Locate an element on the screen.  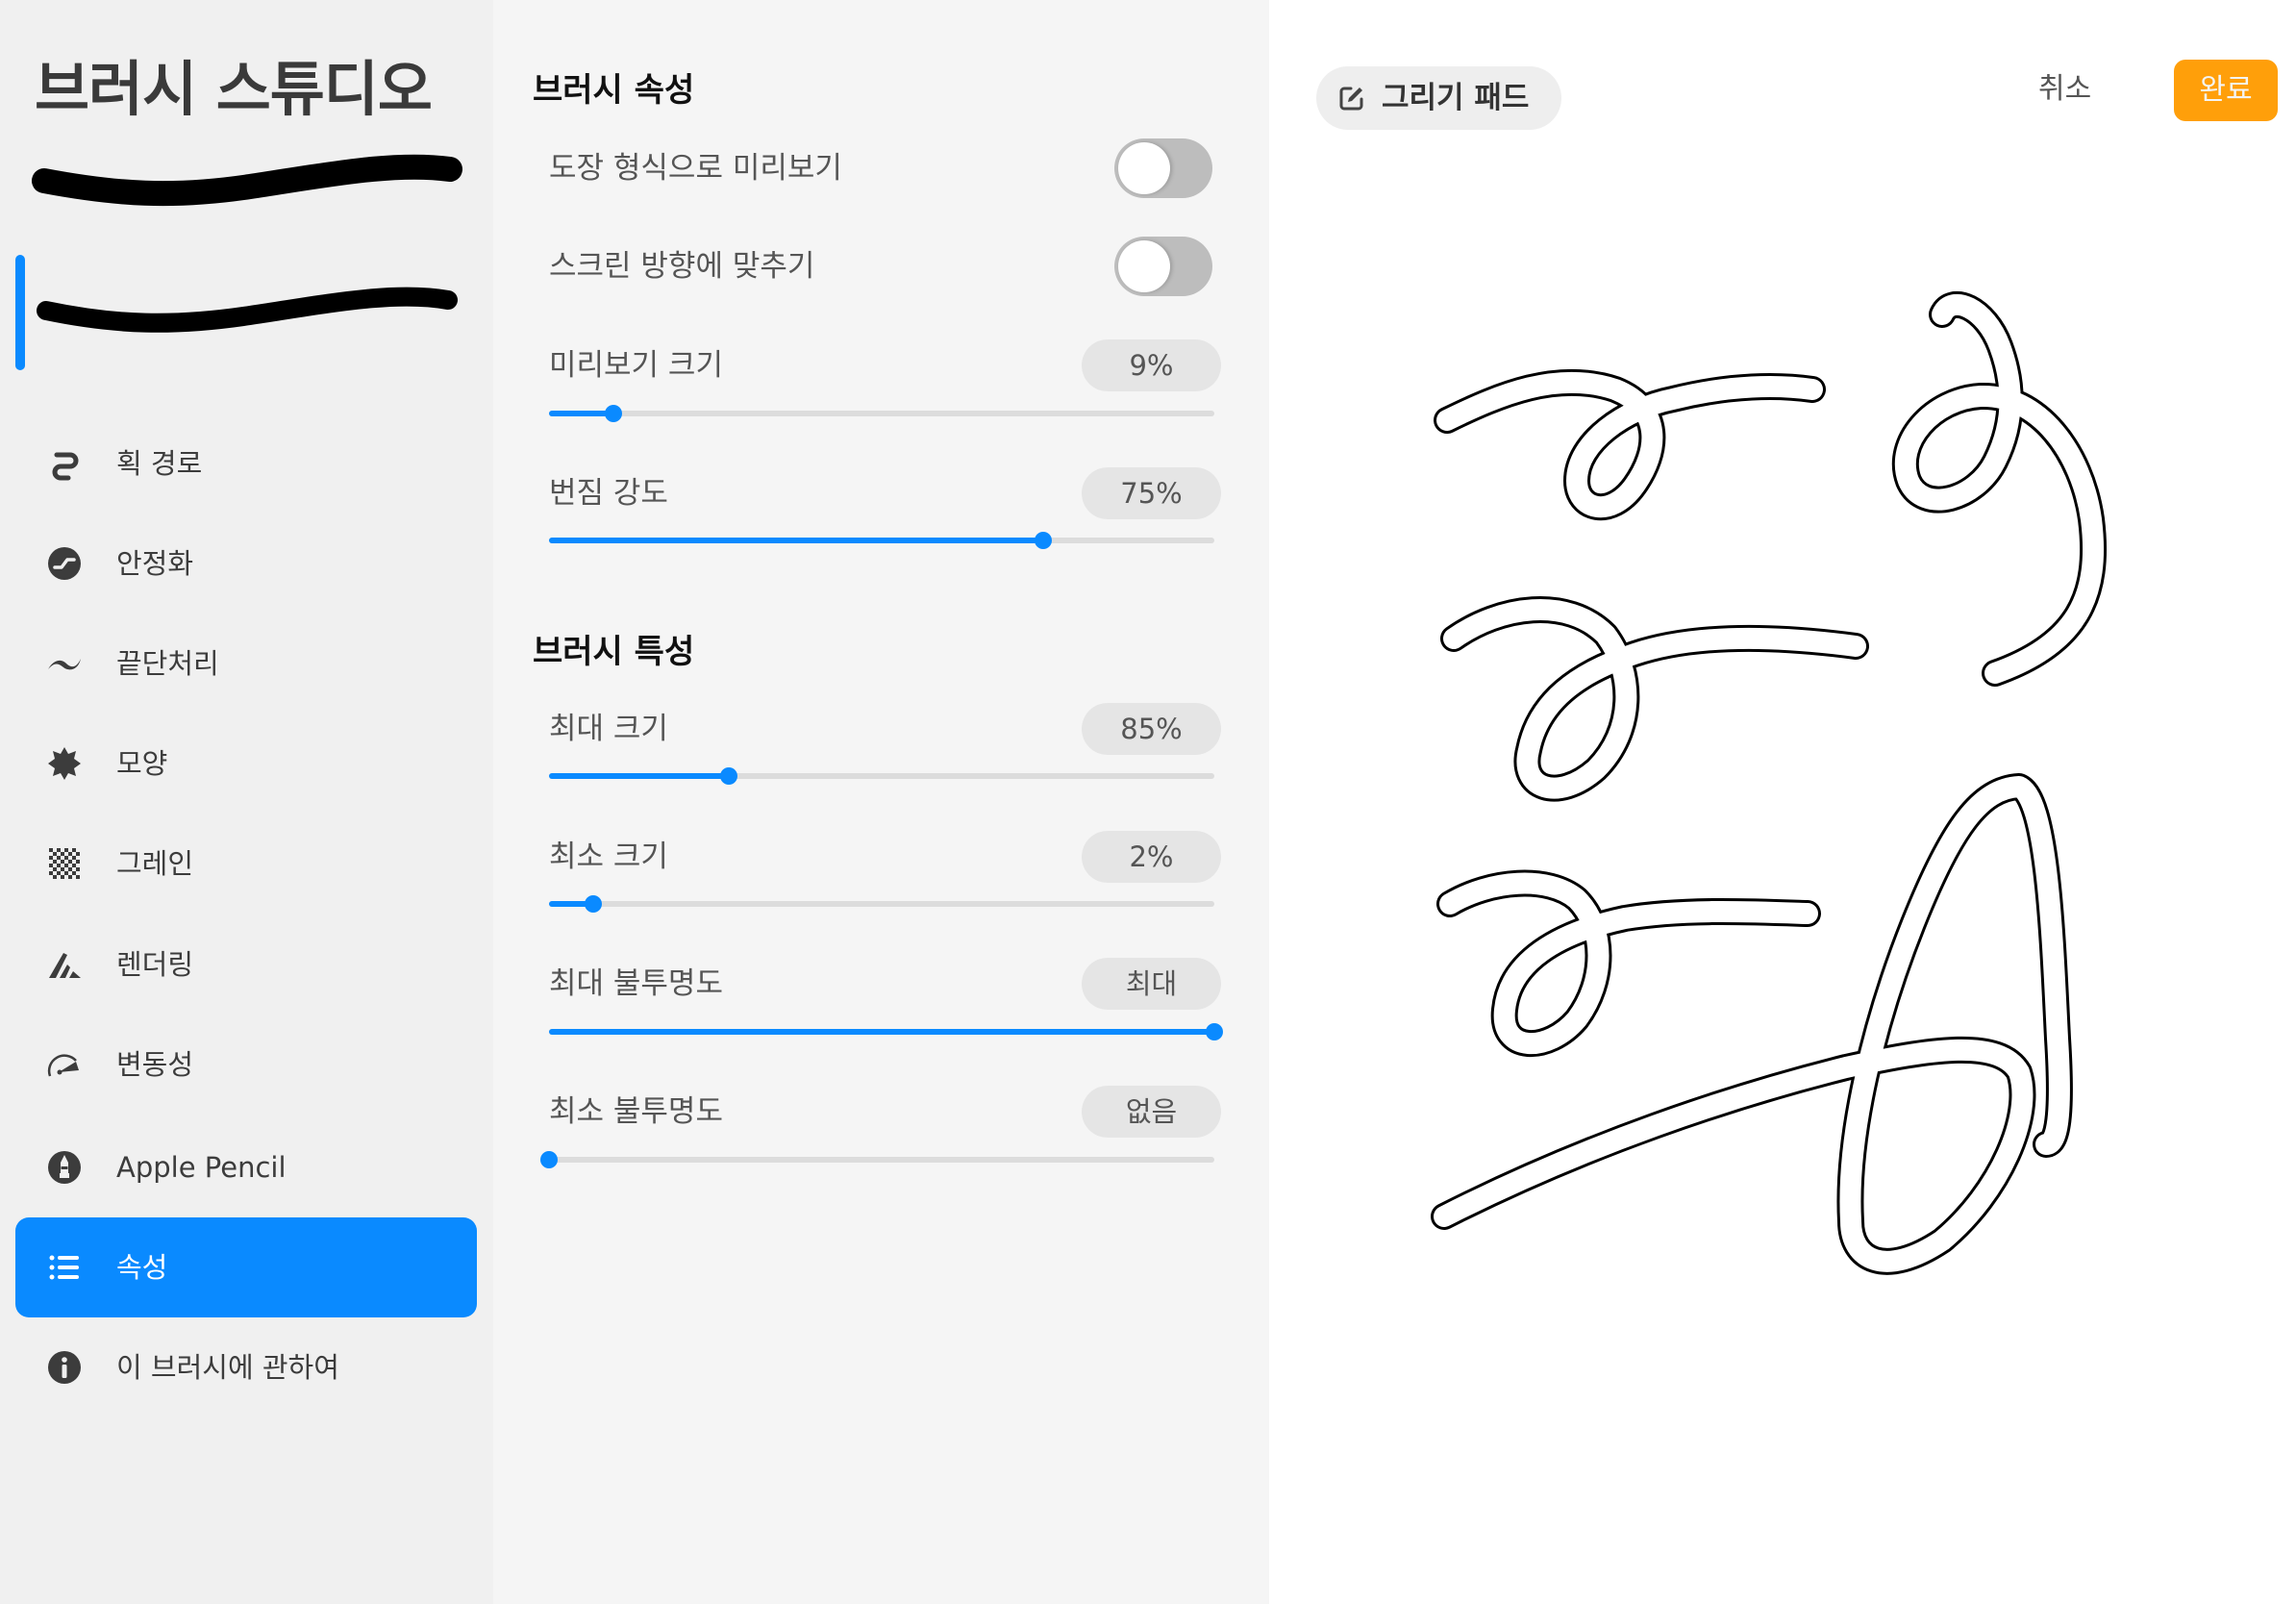
max-opacity-slider is located at coordinates (886, 1031).